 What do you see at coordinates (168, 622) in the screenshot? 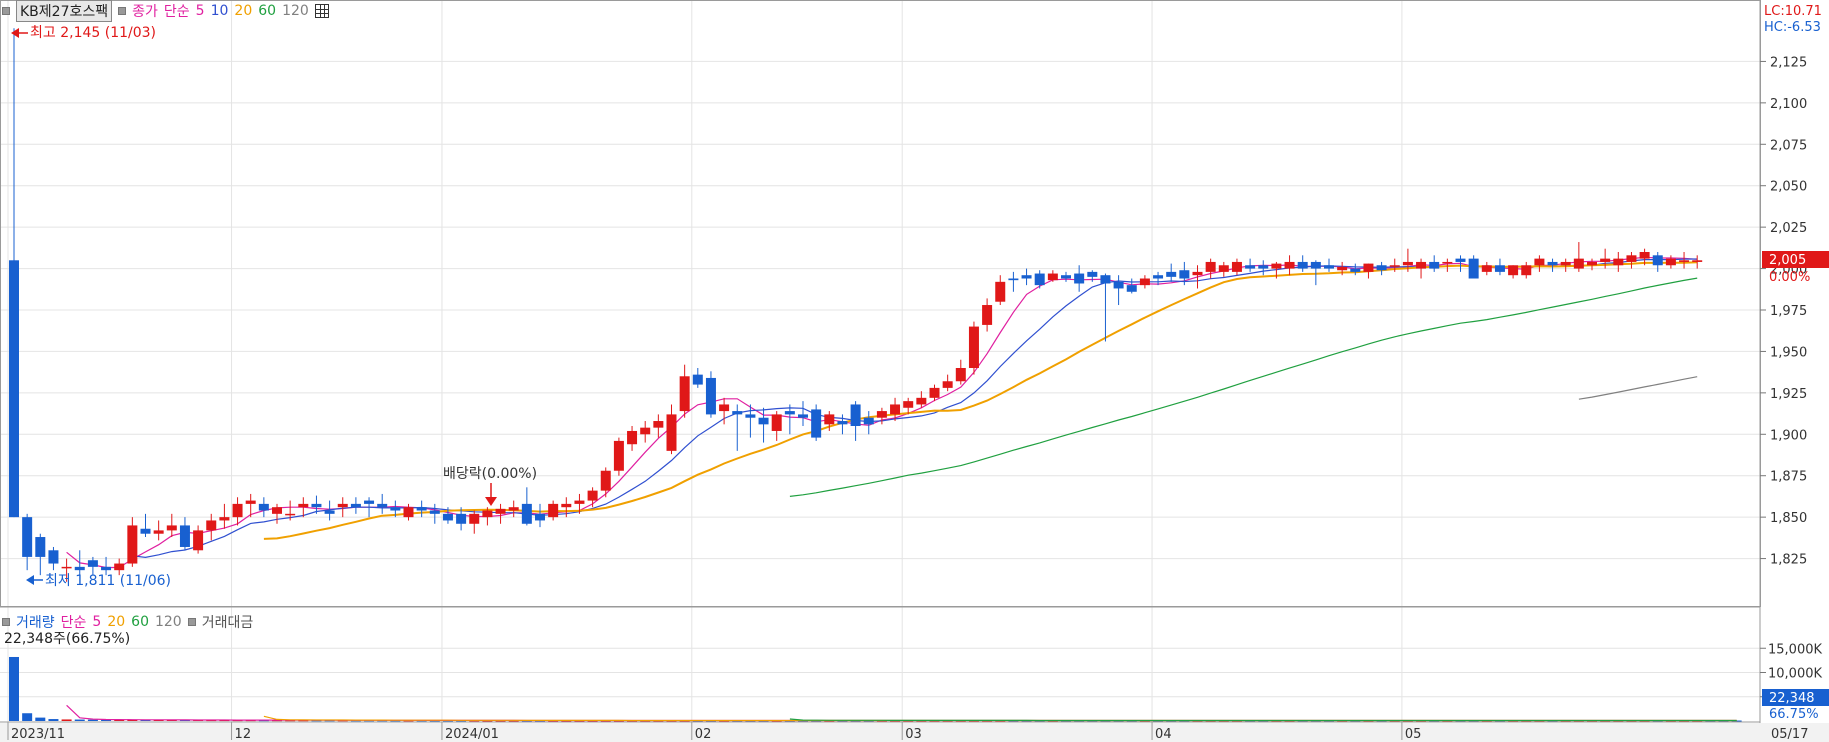
I see `volume-ma-120-label: 120` at bounding box center [168, 622].